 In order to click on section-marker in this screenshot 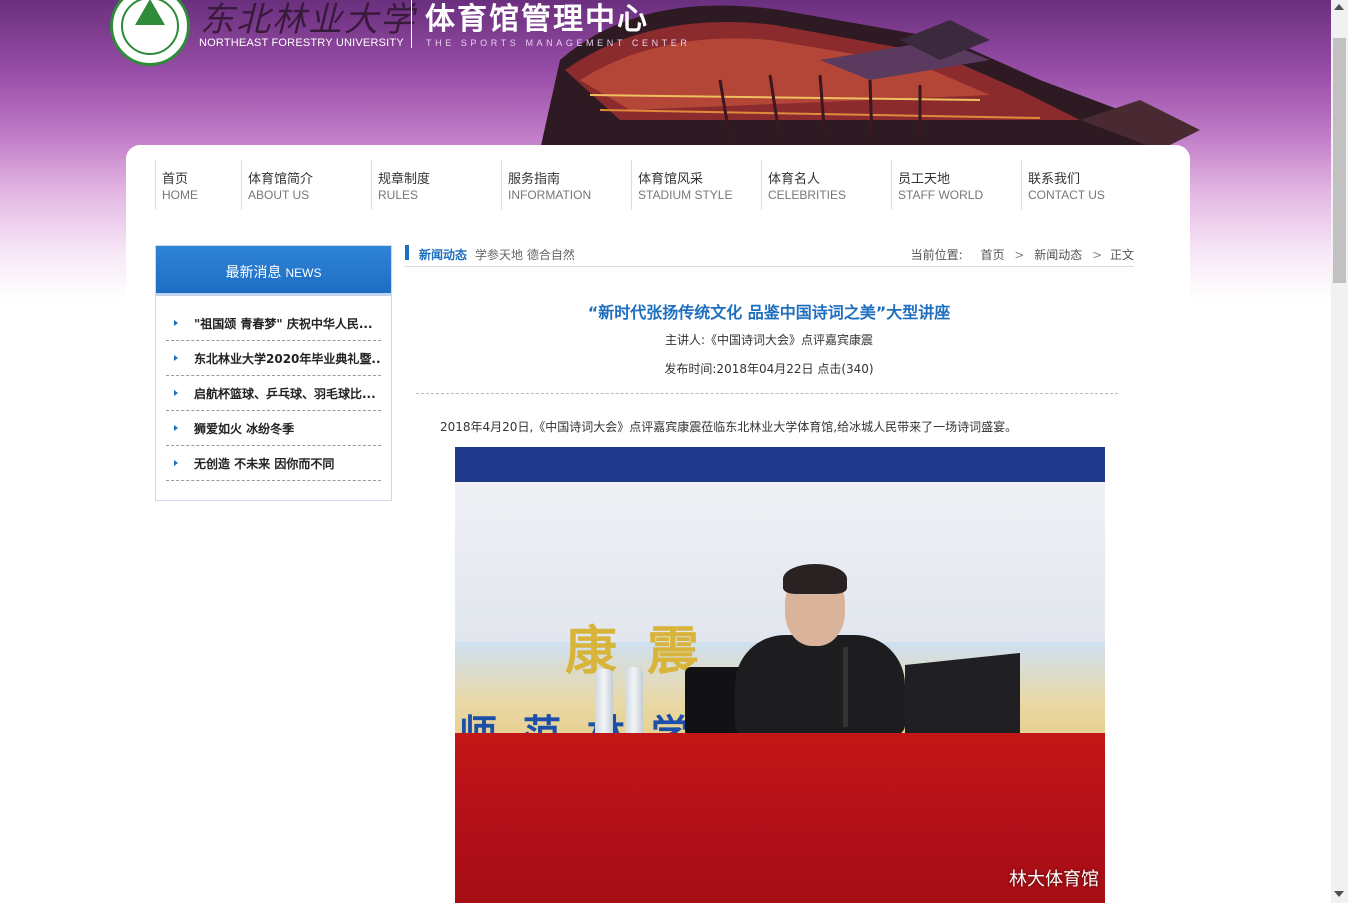, I will do `click(407, 252)`.